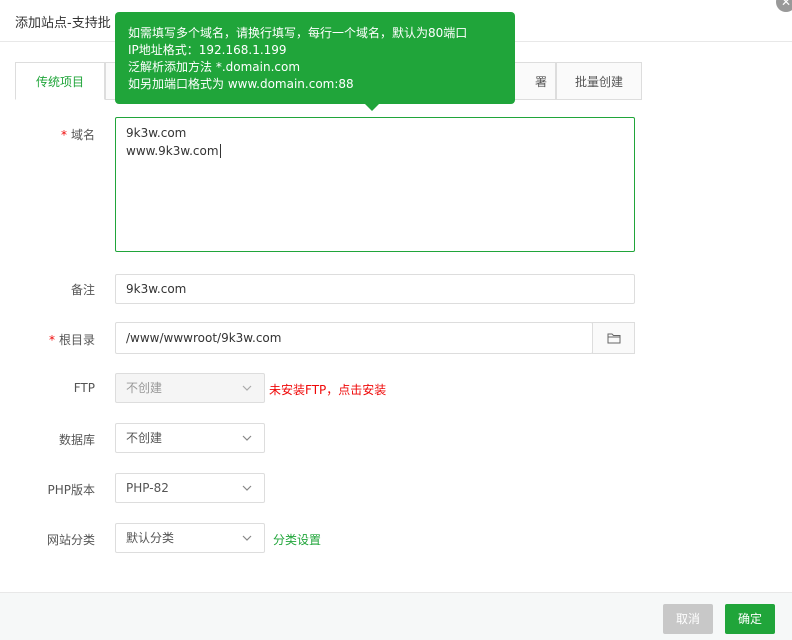 The height and width of the screenshot is (640, 792). Describe the element at coordinates (63, 23) in the screenshot. I see `dialog-title: 添加站点-支持批` at that location.